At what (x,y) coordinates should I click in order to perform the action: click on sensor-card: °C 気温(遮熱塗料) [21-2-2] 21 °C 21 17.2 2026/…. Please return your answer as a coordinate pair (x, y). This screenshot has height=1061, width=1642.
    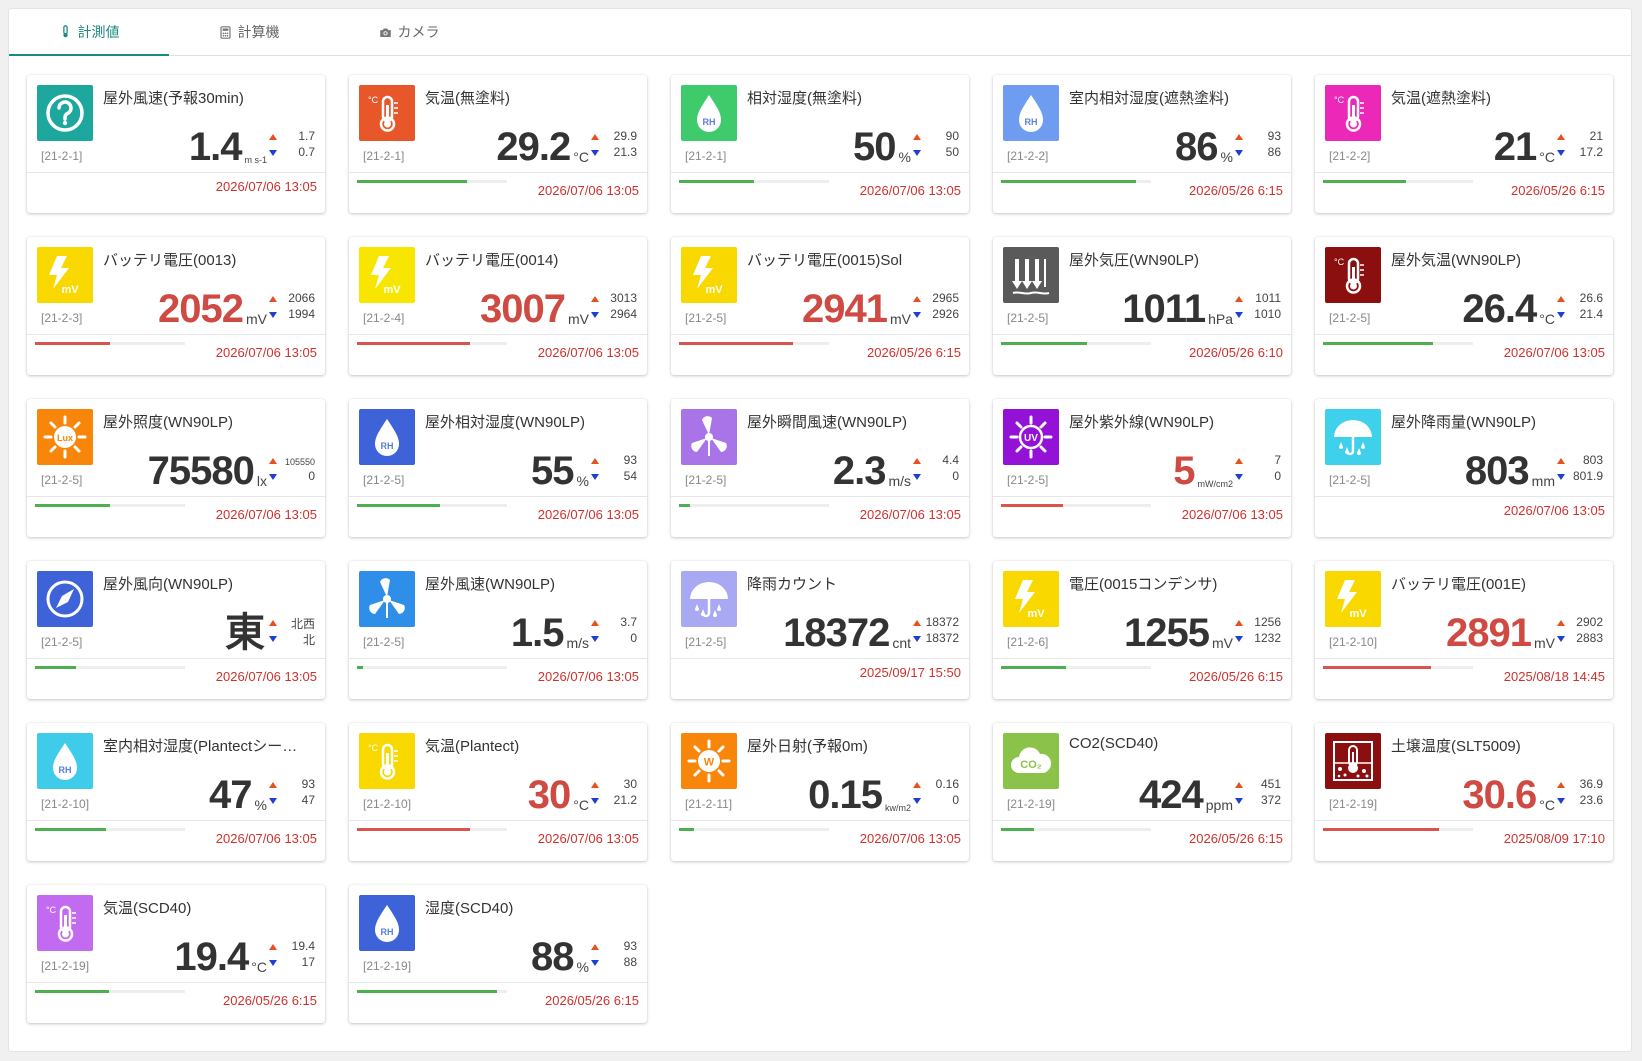
    Looking at the image, I should click on (1464, 144).